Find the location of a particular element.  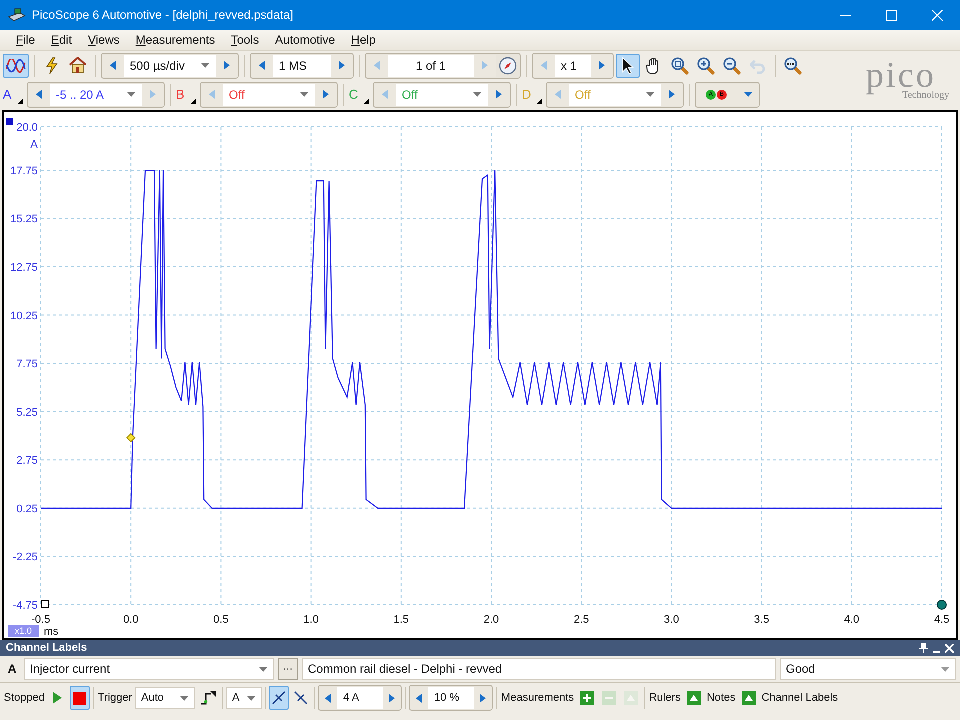

menu-item: Help is located at coordinates (363, 40).